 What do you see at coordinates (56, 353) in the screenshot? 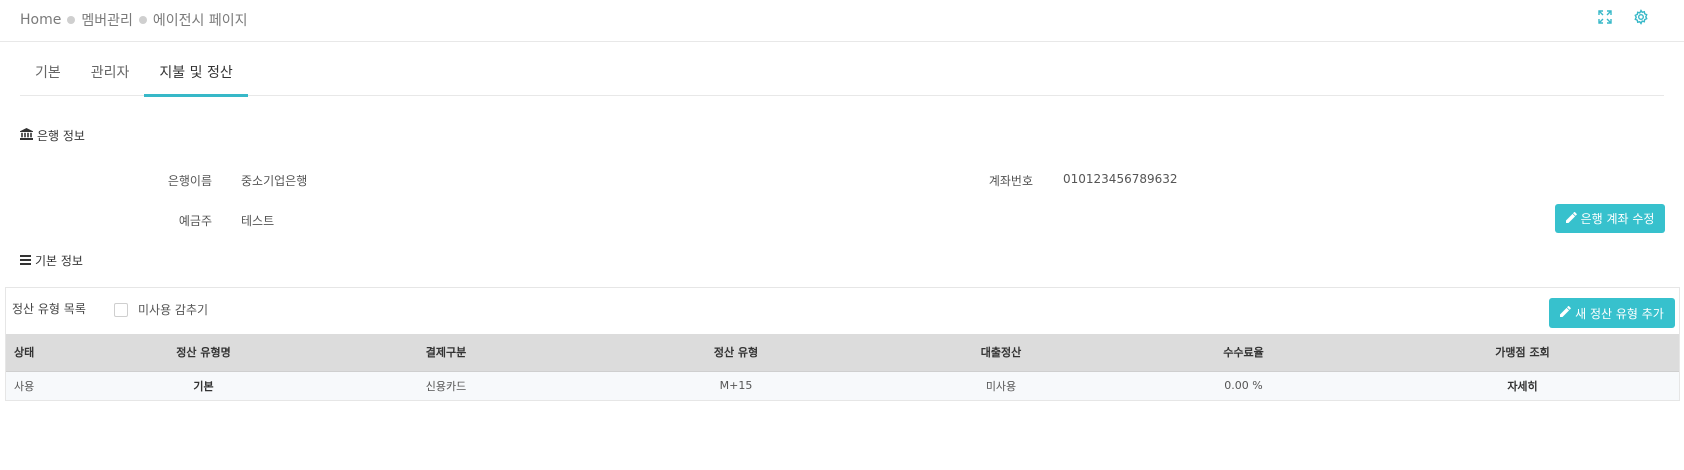
I see `column-header-status: 상태` at bounding box center [56, 353].